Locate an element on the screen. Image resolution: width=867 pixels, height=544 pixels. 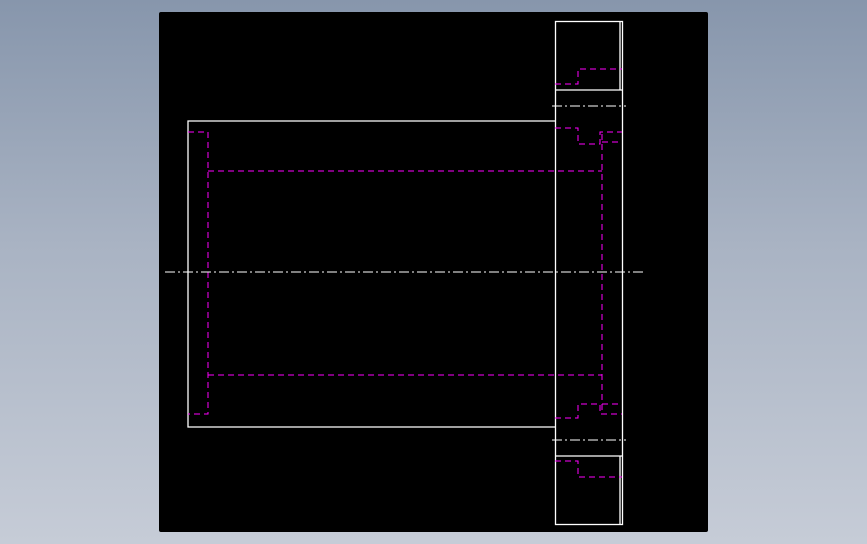
top-bolt-hole is located at coordinates (588, 76).